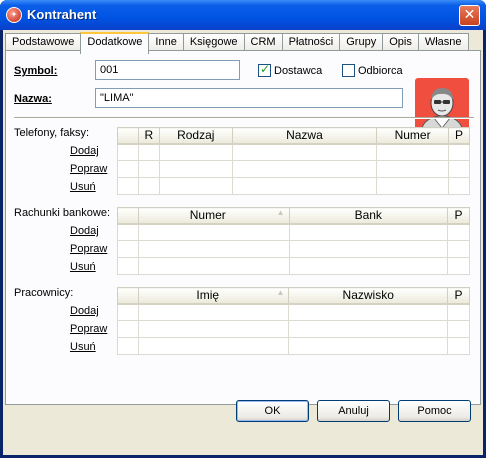 This screenshot has width=486, height=458. What do you see at coordinates (83, 267) in the screenshot?
I see `accounts-delete-link: Usuń` at bounding box center [83, 267].